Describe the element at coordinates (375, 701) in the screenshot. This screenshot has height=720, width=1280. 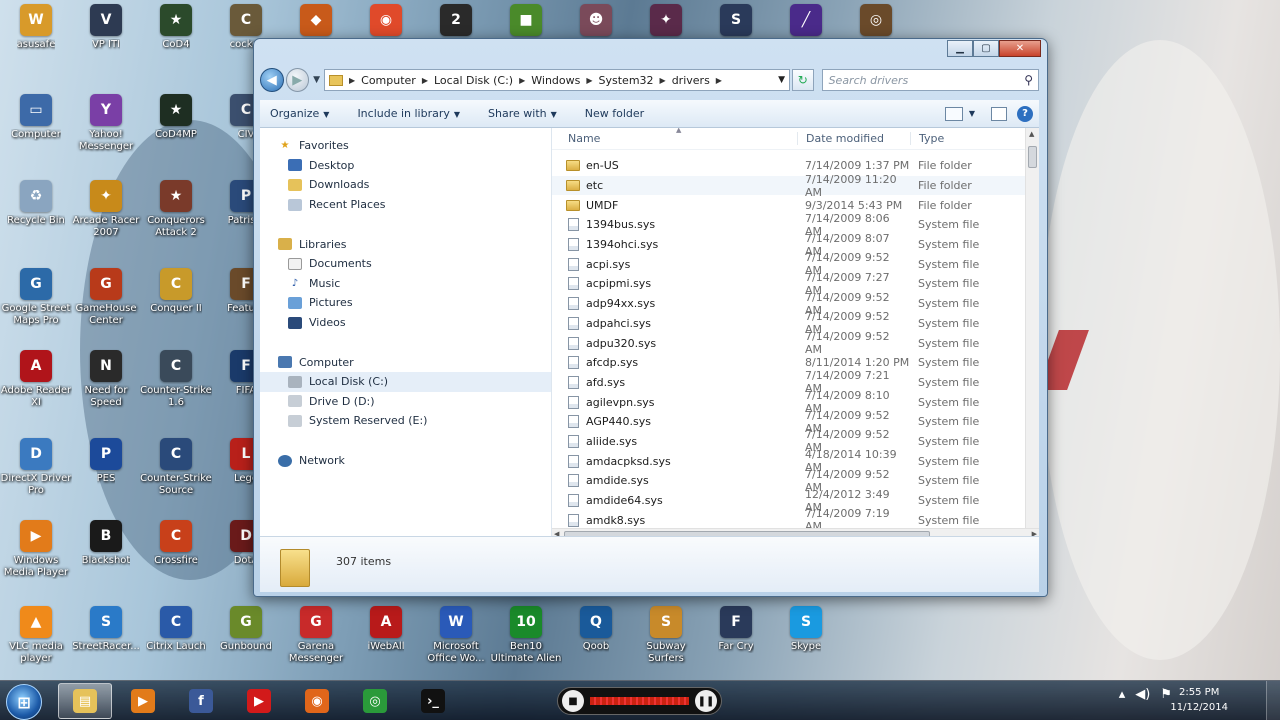
I see `taskbar-chrome-button: ◎` at that location.